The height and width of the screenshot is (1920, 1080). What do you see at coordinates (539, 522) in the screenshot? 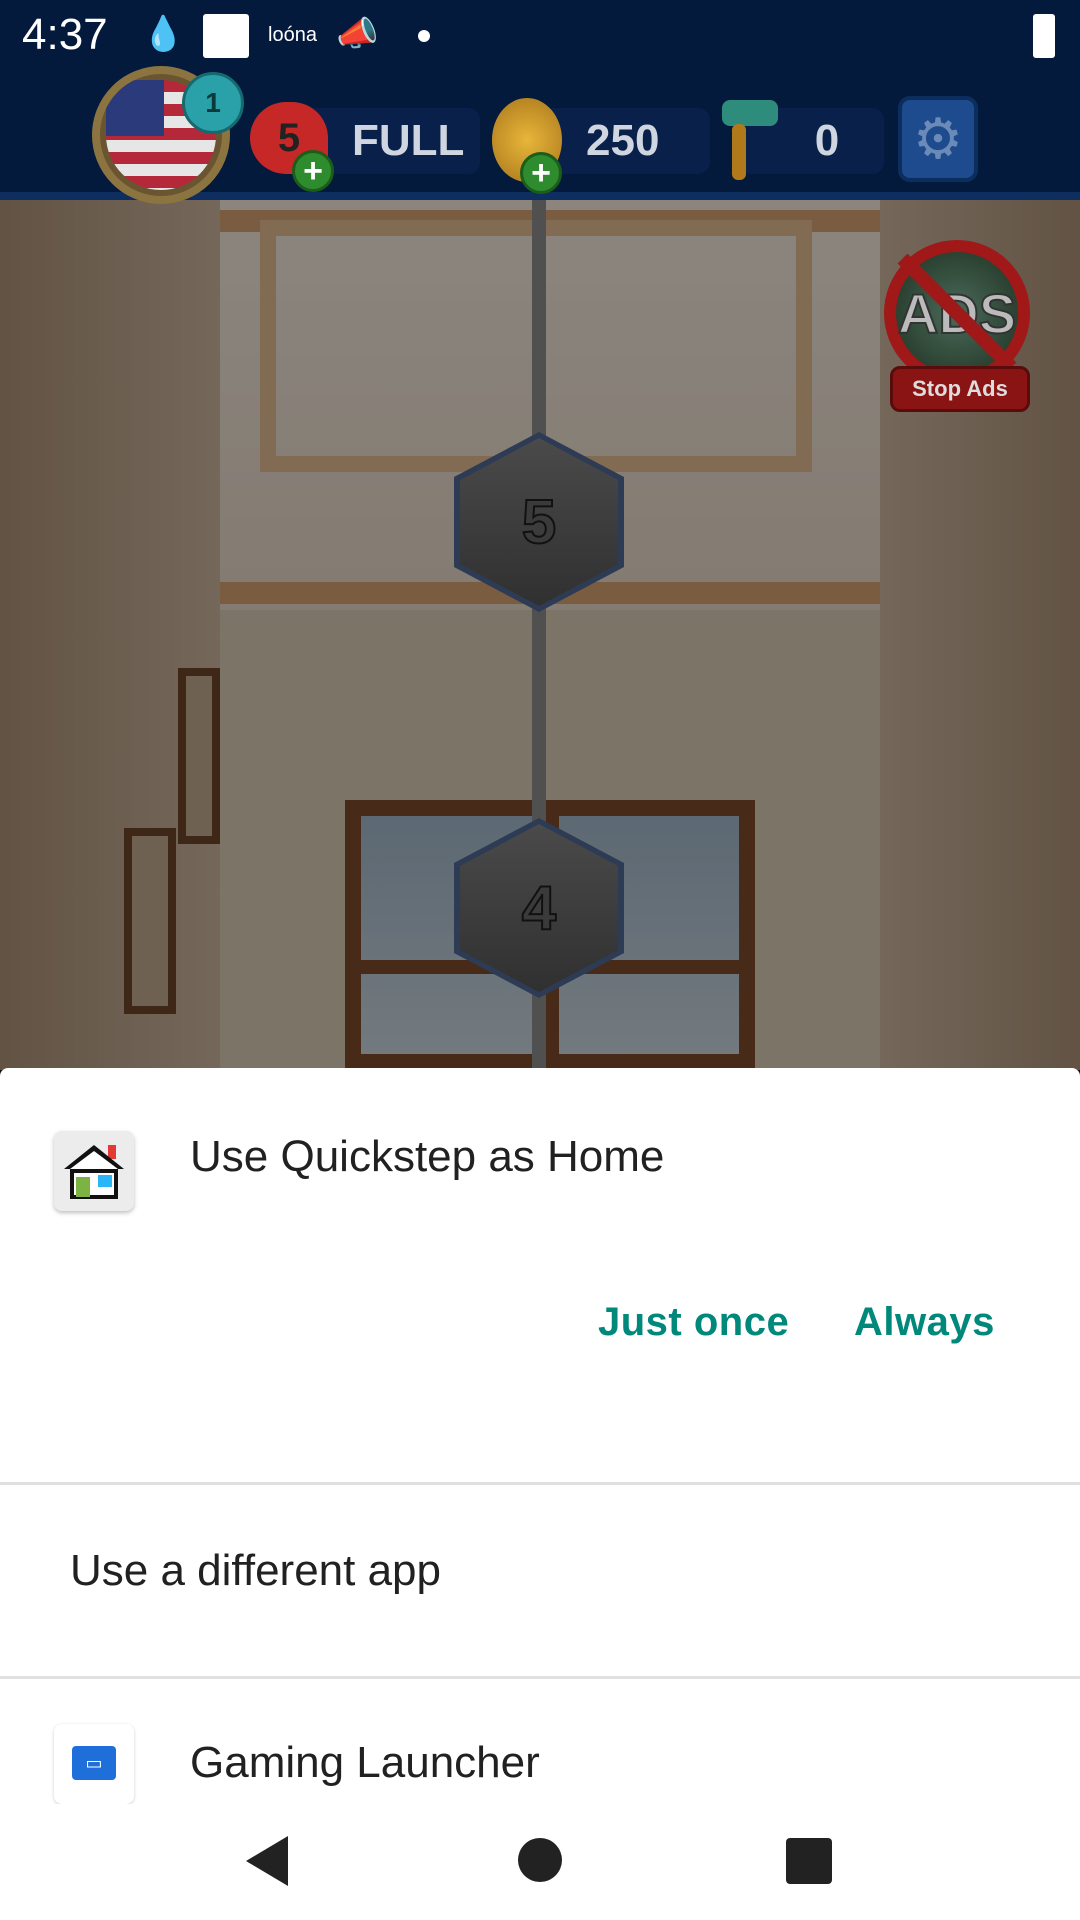
I see `level-number: 5` at bounding box center [539, 522].